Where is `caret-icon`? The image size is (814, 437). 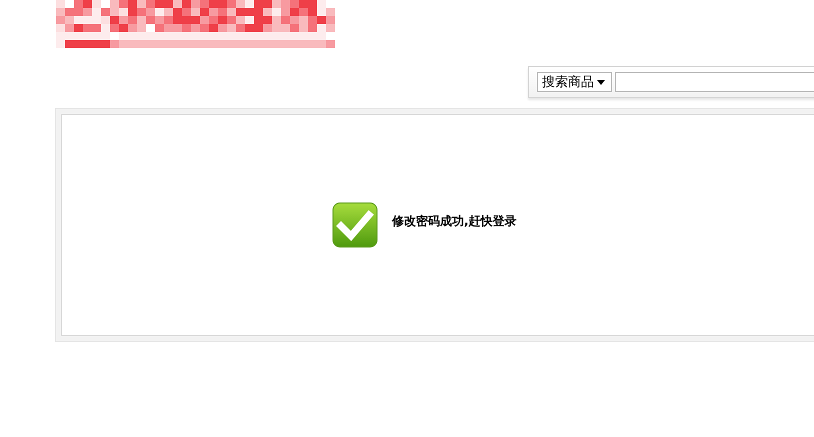 caret-icon is located at coordinates (601, 82).